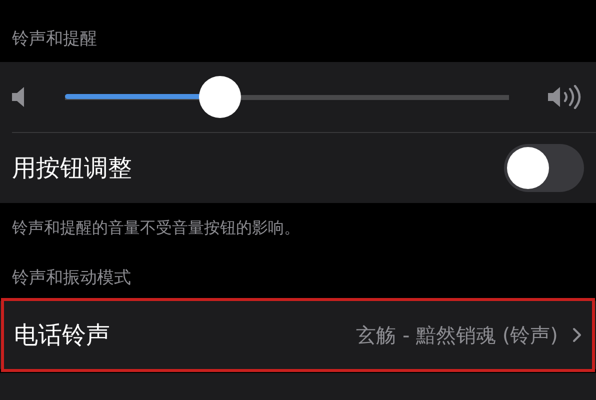 The height and width of the screenshot is (400, 596). What do you see at coordinates (72, 168) in the screenshot?
I see `setting-label: 用按钮调整` at bounding box center [72, 168].